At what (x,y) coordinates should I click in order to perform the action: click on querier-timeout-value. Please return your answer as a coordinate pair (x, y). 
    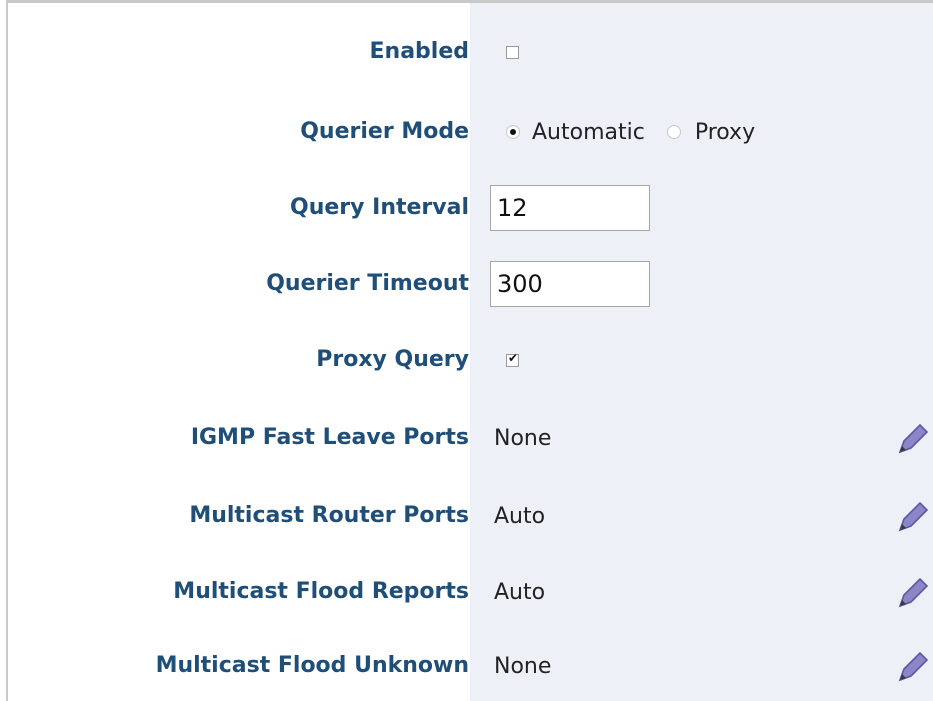
    Looking at the image, I should click on (567, 284).